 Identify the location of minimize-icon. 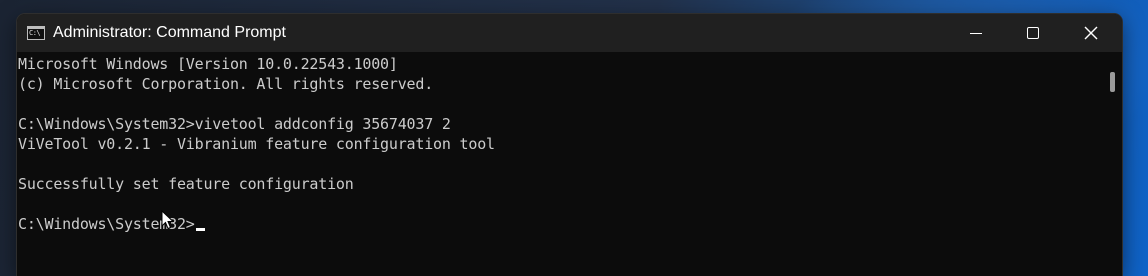
(976, 33).